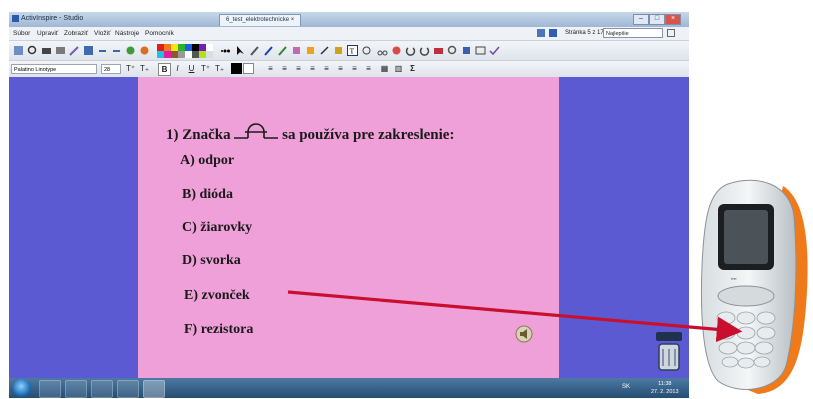 This screenshot has height=399, width=813. I want to click on font-size-select: 28, so click(111, 69).